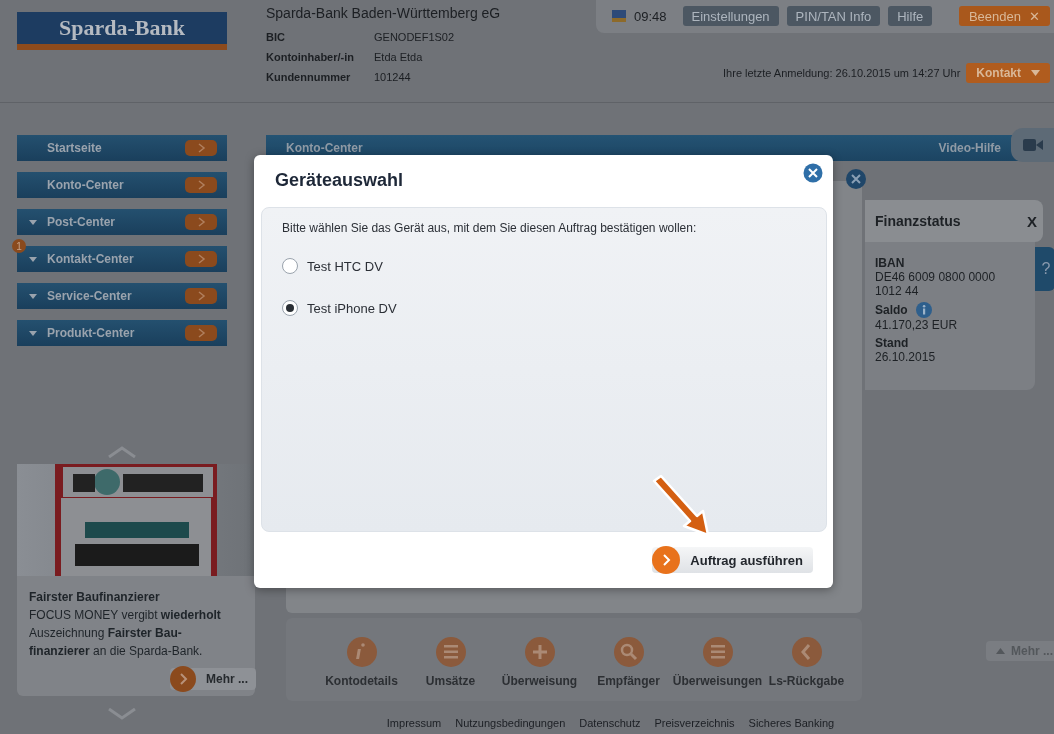 The width and height of the screenshot is (1054, 734). What do you see at coordinates (125, 624) in the screenshot?
I see `promo-text: Fairster Baufinanzierer FOCUS MONEY vergibt wiederholt Auszeichnung Fairster Bau-finanzierer an die Sparda-Bank.` at bounding box center [125, 624].